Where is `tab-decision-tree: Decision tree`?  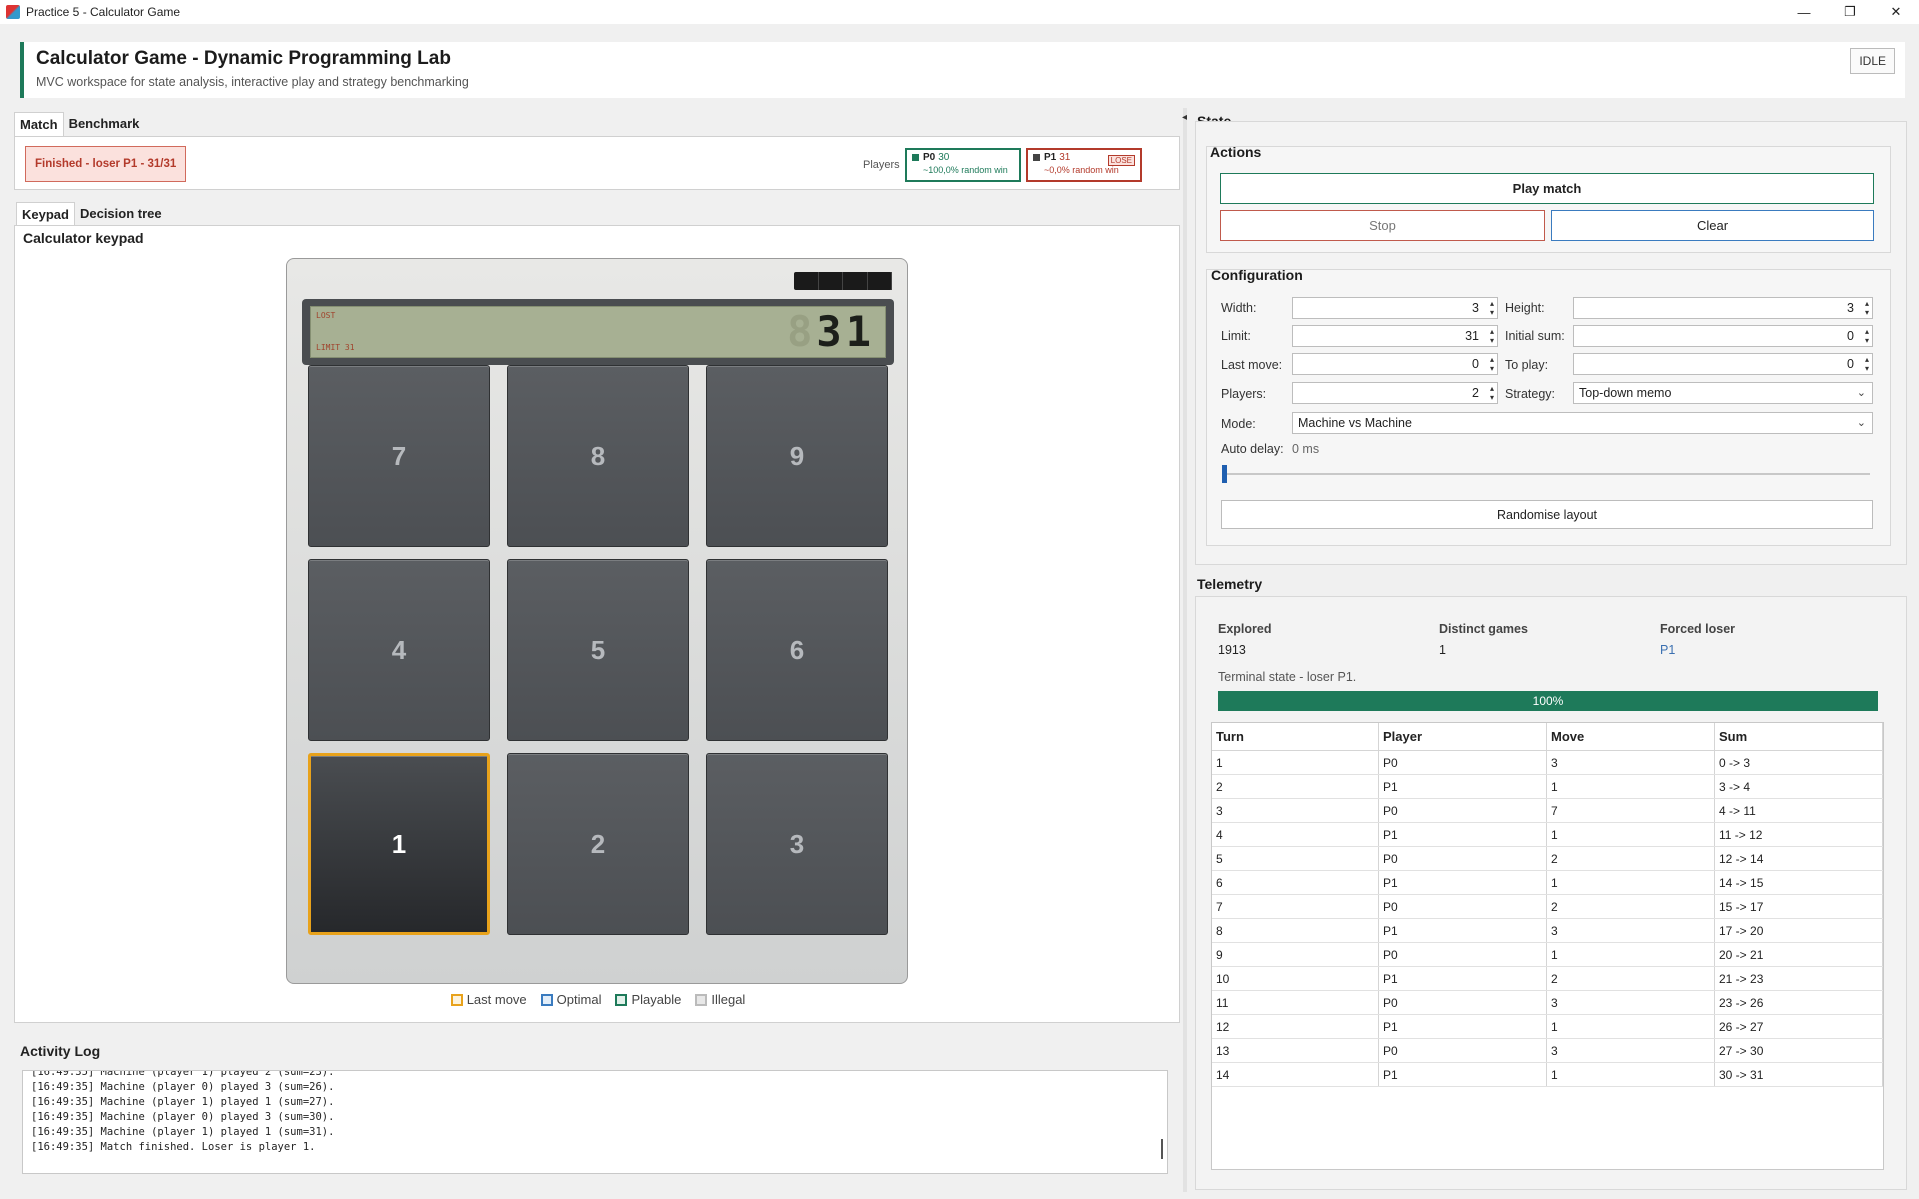 tab-decision-tree: Decision tree is located at coordinates (121, 214).